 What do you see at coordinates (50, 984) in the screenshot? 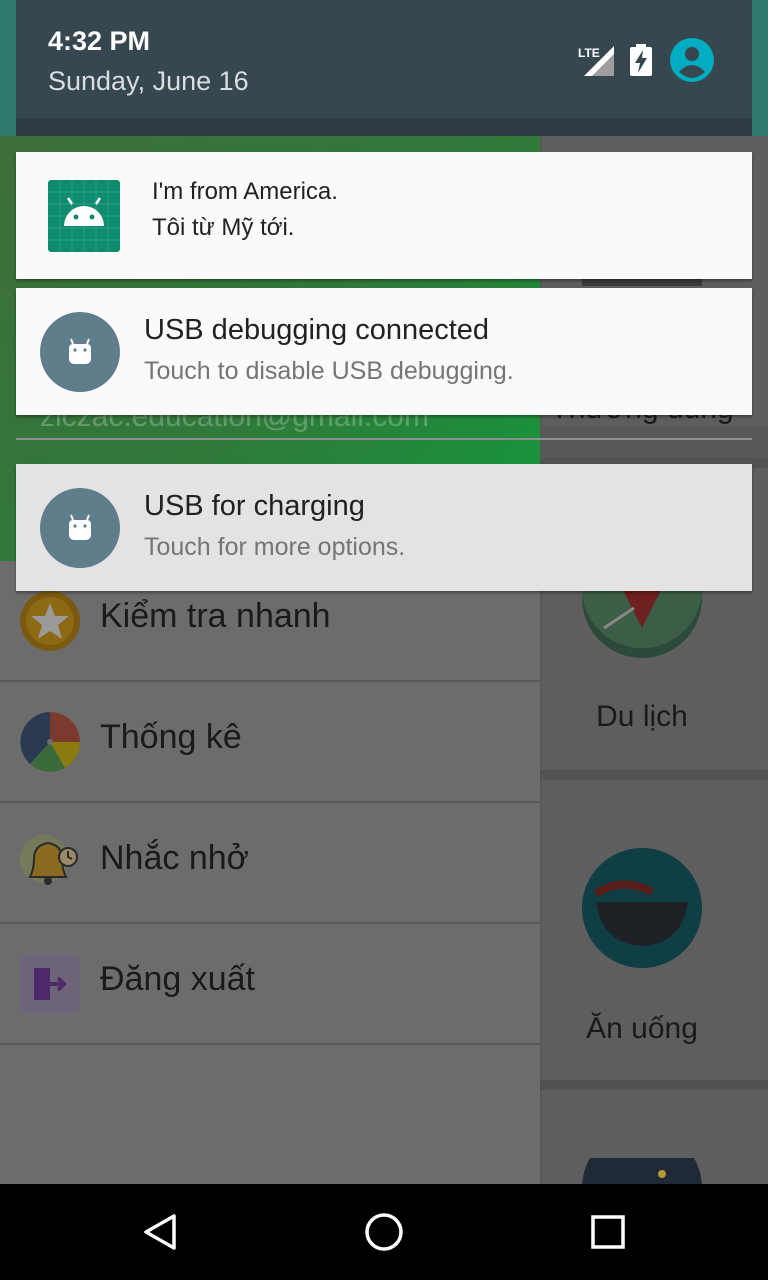
I see `logout-icon` at bounding box center [50, 984].